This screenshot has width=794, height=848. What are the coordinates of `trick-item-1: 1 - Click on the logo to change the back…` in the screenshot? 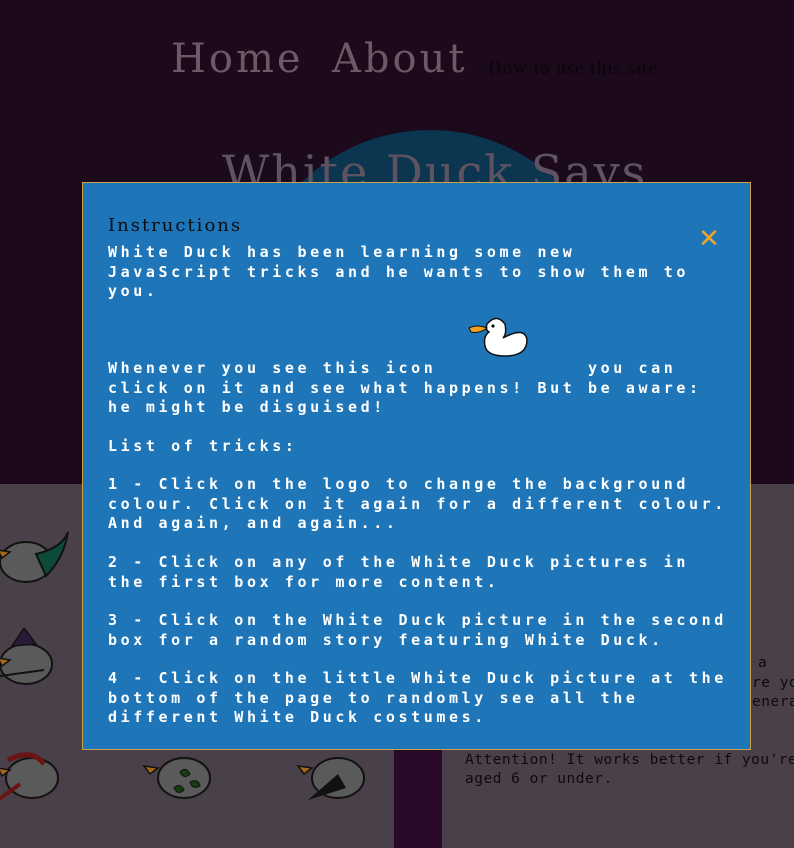 It's located at (417, 503).